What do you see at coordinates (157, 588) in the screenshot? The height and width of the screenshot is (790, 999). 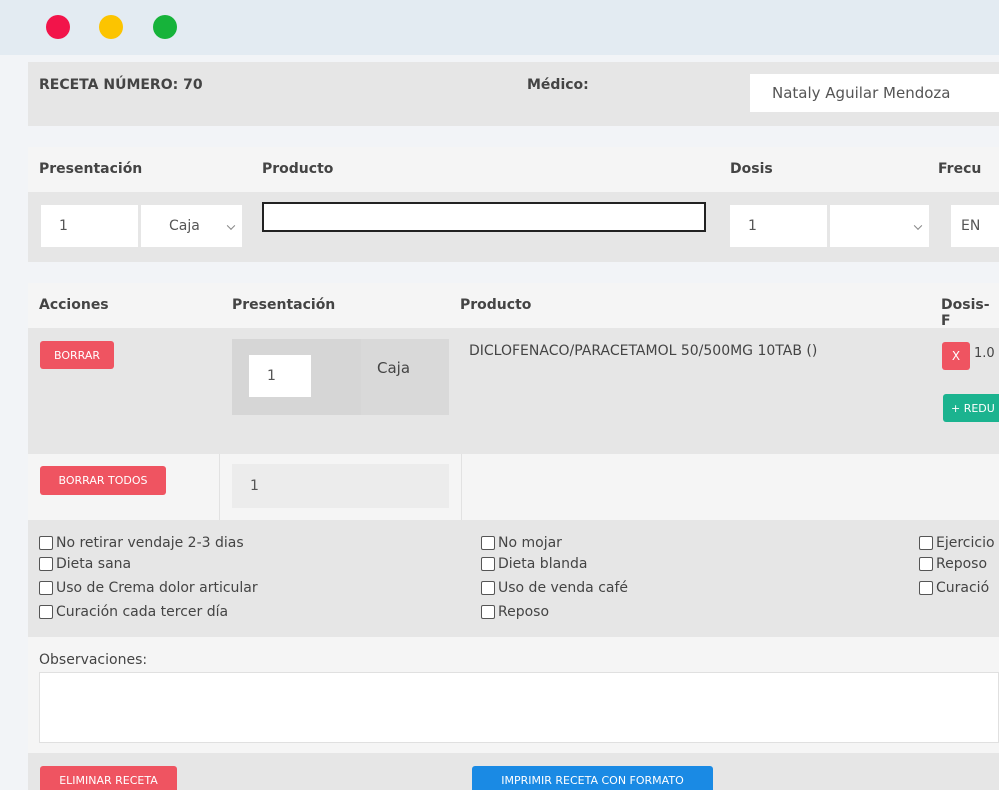 I see `recommendation-label: Uso de Crema dolor articular` at bounding box center [157, 588].